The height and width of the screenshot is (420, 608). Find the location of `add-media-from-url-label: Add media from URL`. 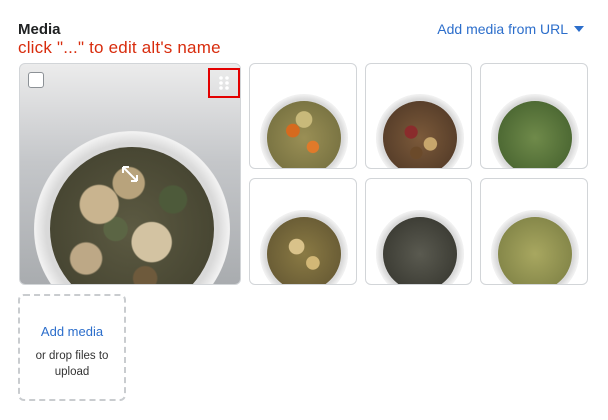

add-media-from-url-label: Add media from URL is located at coordinates (502, 29).